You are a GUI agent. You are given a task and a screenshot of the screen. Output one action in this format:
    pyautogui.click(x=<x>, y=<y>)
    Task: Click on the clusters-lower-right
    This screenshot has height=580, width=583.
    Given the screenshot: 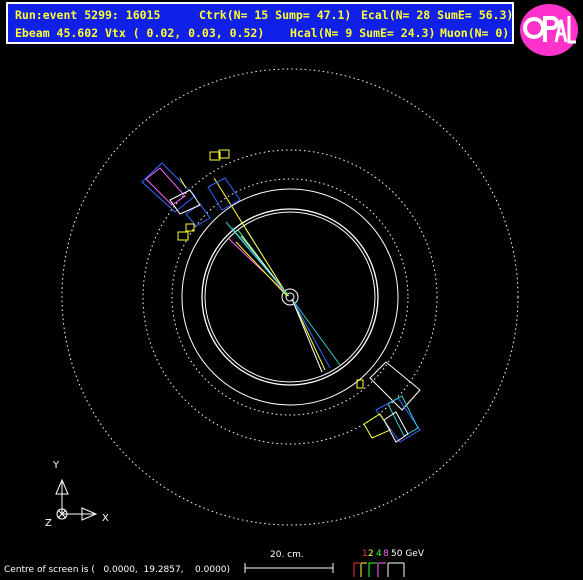 What is the action you would take?
    pyautogui.click(x=388, y=402)
    